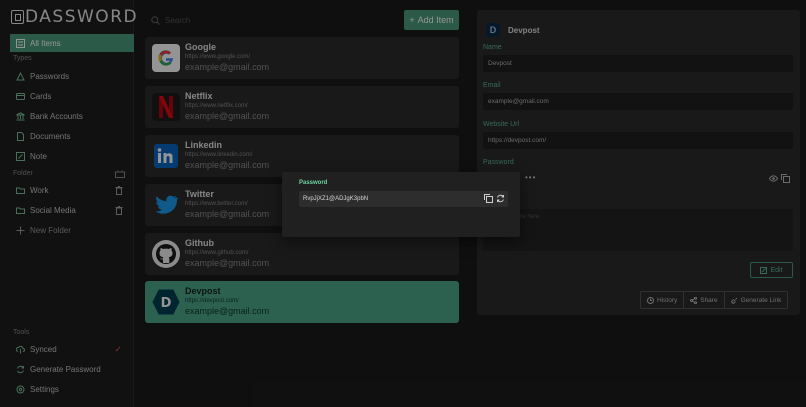 This screenshot has height=407, width=806. What do you see at coordinates (336, 199) in the screenshot?
I see `popup-password-value: RvpJjXZ1@ADJgK3pbN` at bounding box center [336, 199].